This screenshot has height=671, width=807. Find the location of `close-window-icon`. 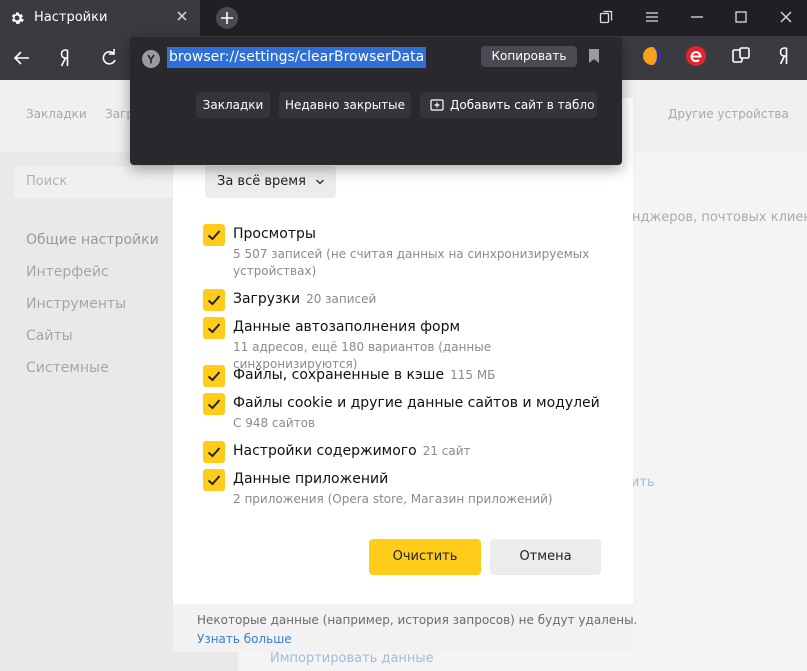

close-window-icon is located at coordinates (786, 17).